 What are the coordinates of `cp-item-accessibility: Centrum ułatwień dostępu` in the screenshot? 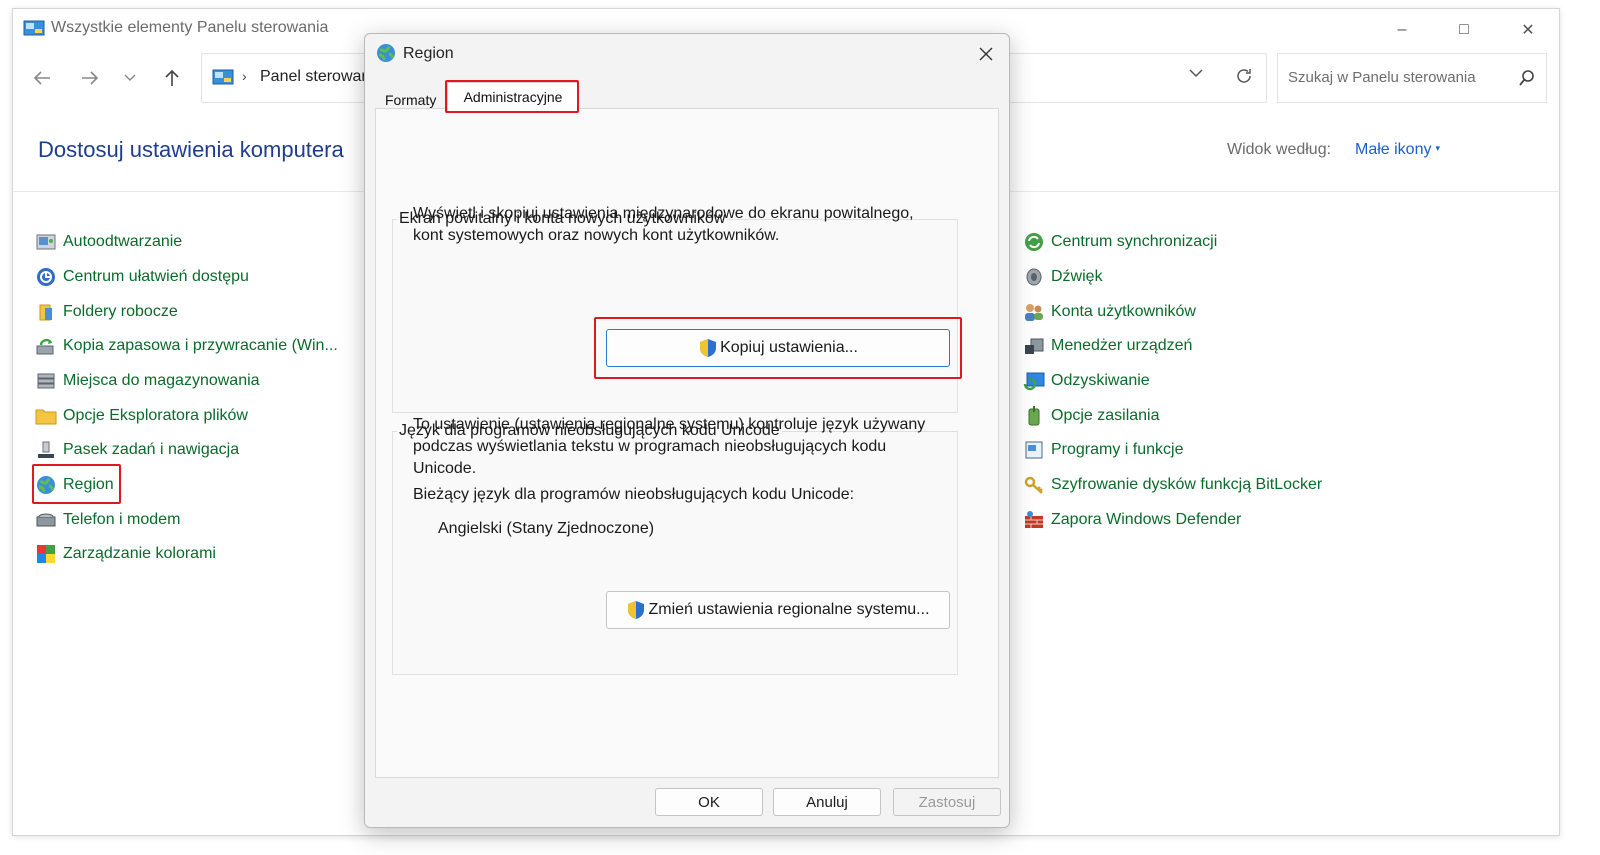 It's located at (142, 277).